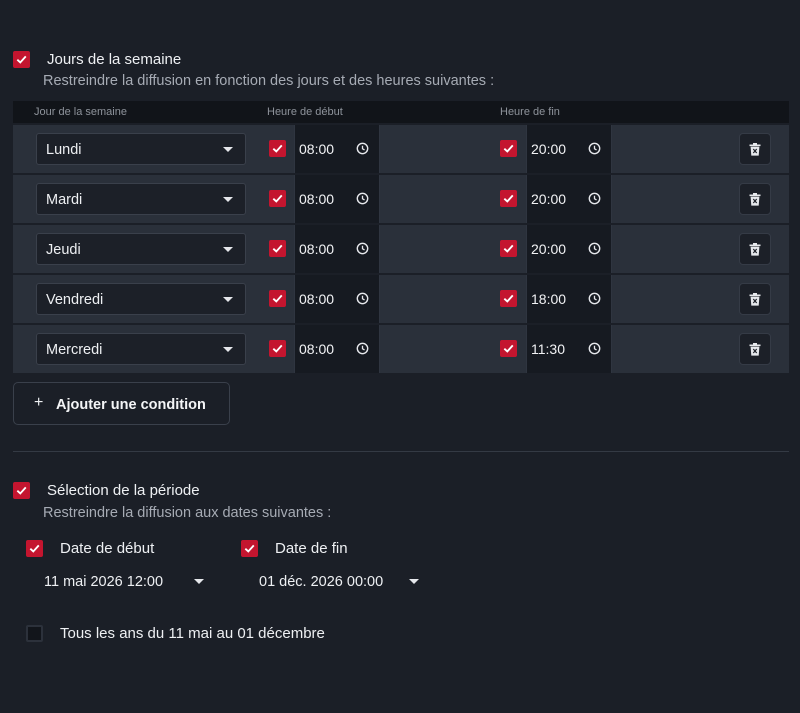 The image size is (800, 713). What do you see at coordinates (401, 149) in the screenshot?
I see `table-row: Lundi 08:00 20:00` at bounding box center [401, 149].